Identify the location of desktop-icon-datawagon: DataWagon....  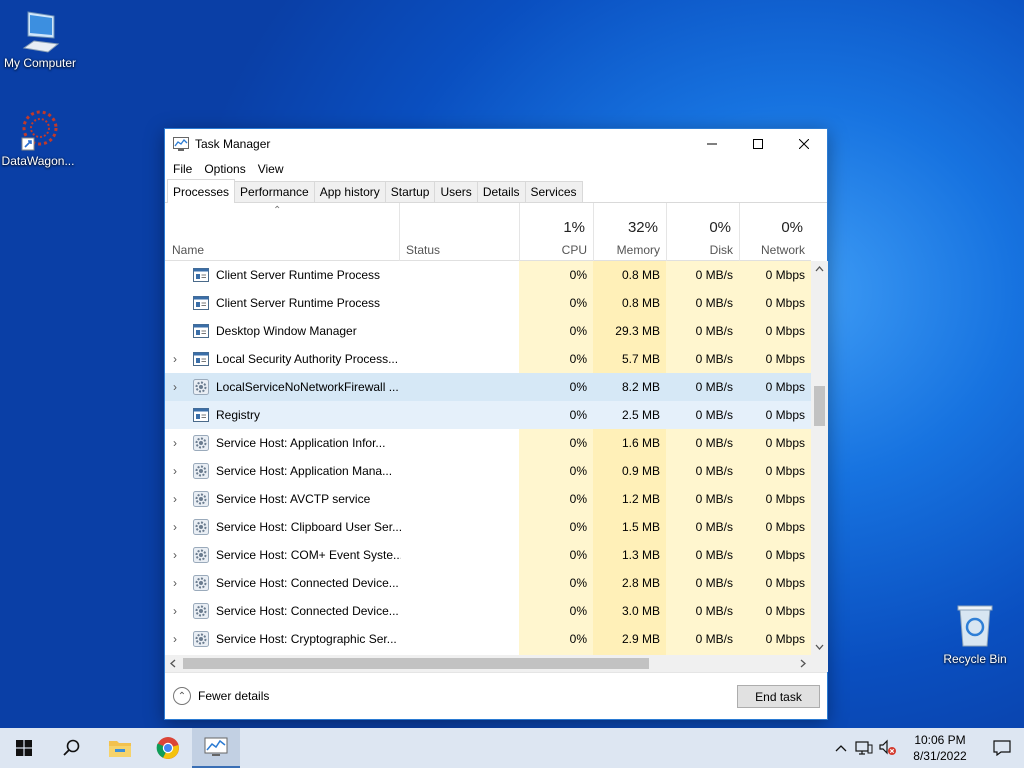
(39, 137).